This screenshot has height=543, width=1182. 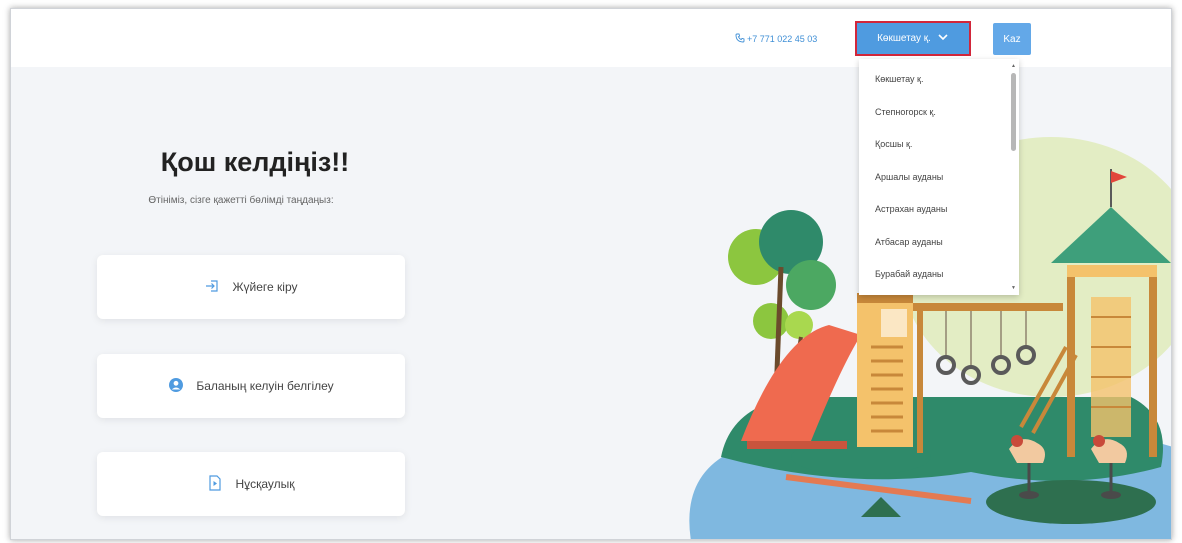 What do you see at coordinates (904, 38) in the screenshot?
I see `city-select-value: Көкшетау қ.` at bounding box center [904, 38].